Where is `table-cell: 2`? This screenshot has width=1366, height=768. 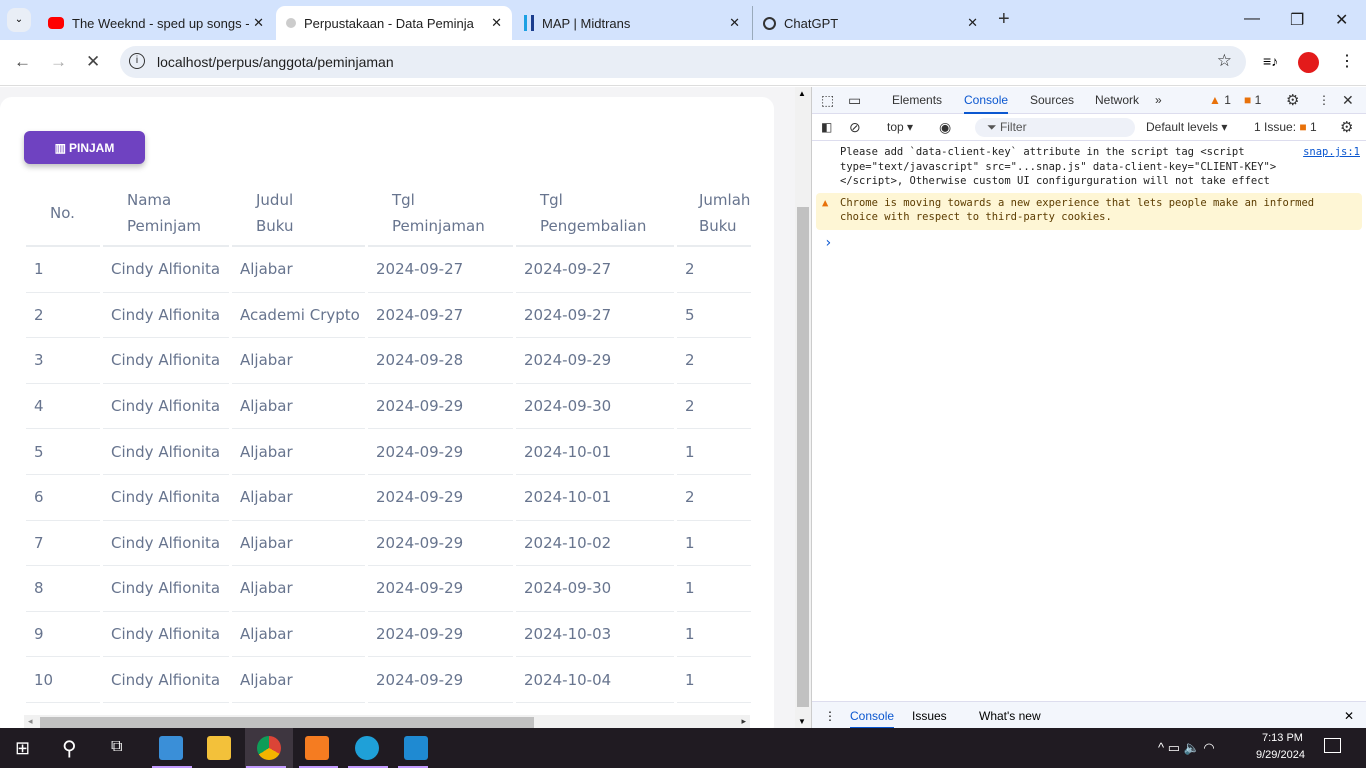
table-cell: 2 is located at coordinates (714, 407).